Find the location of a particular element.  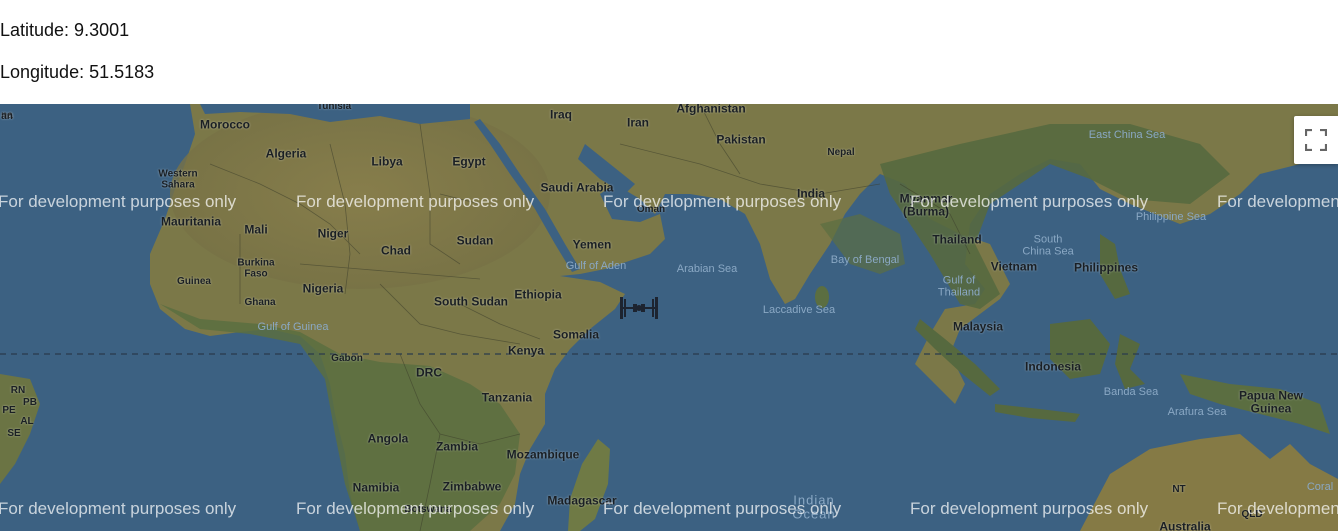

fullscreen-button is located at coordinates (1316, 140).